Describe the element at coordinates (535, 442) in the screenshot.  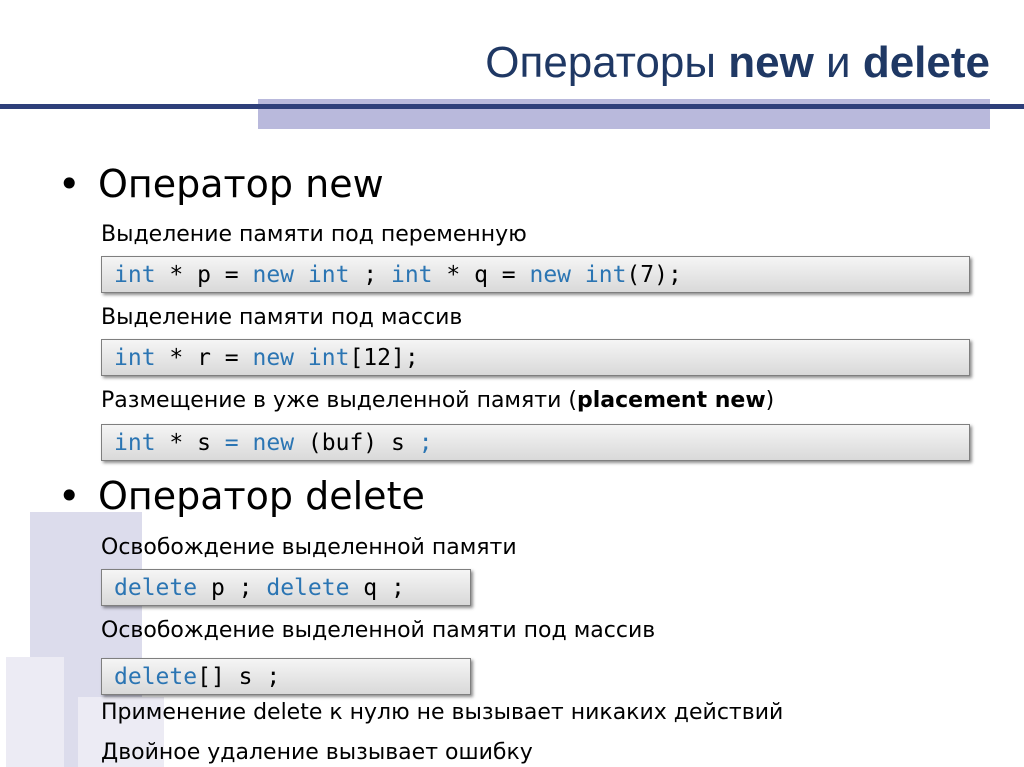
I see `code-line-3: int * s = new (buf) s ;` at that location.